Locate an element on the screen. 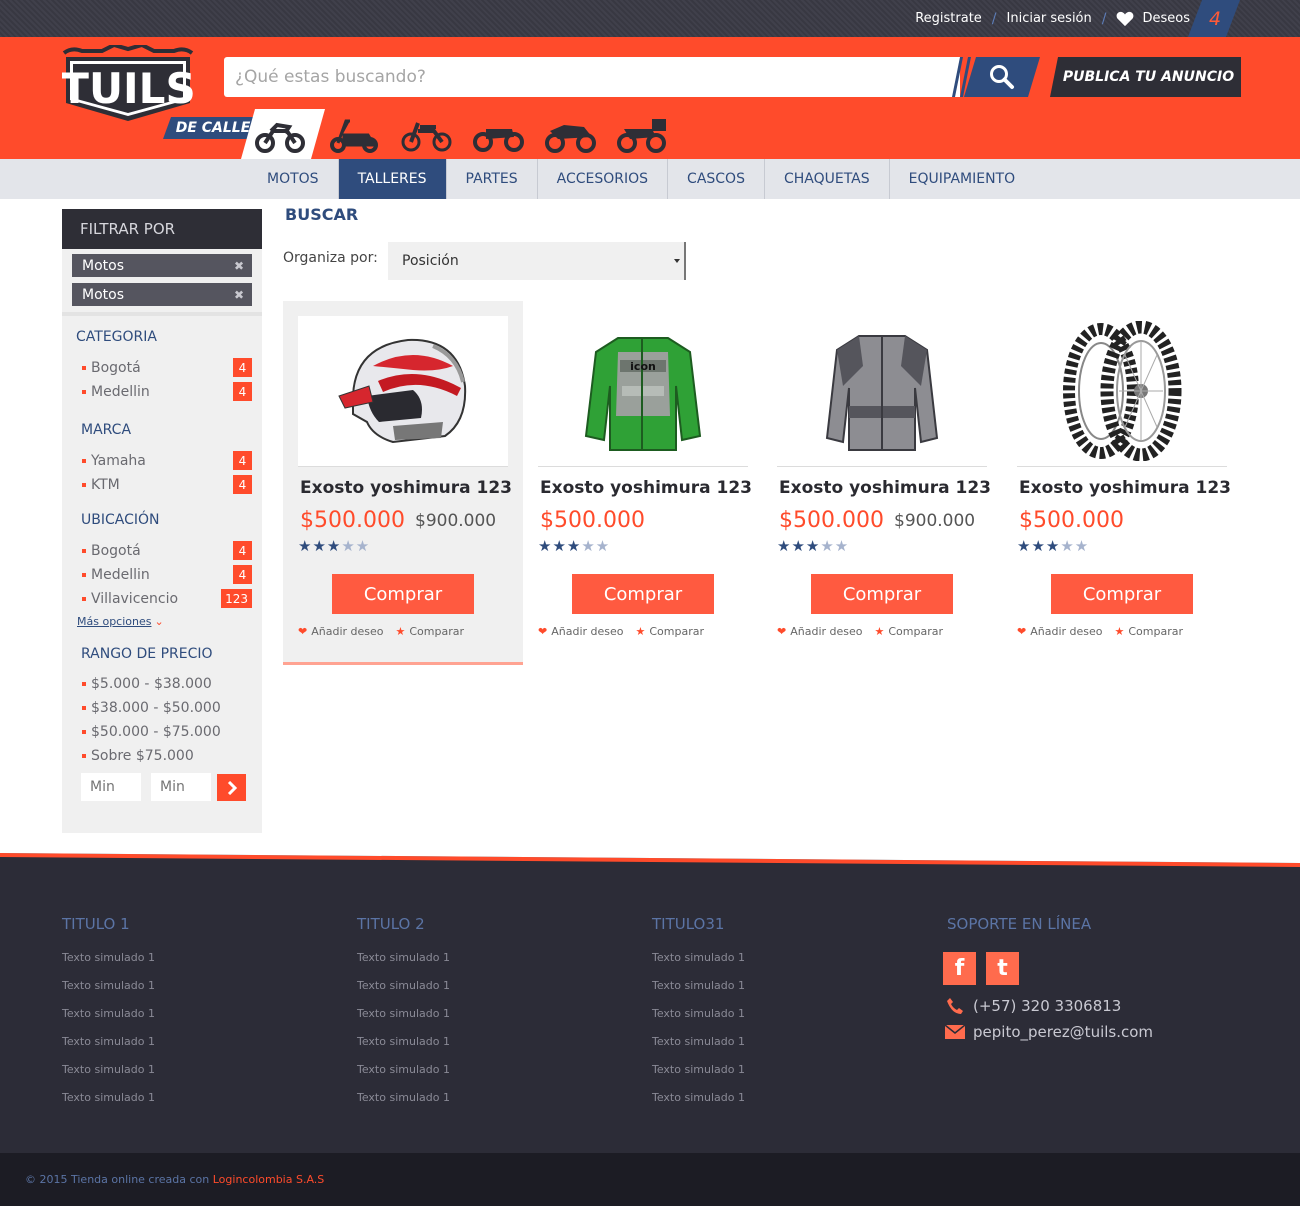 This screenshot has height=1206, width=1300. filter-option: KTM 4 is located at coordinates (167, 485).